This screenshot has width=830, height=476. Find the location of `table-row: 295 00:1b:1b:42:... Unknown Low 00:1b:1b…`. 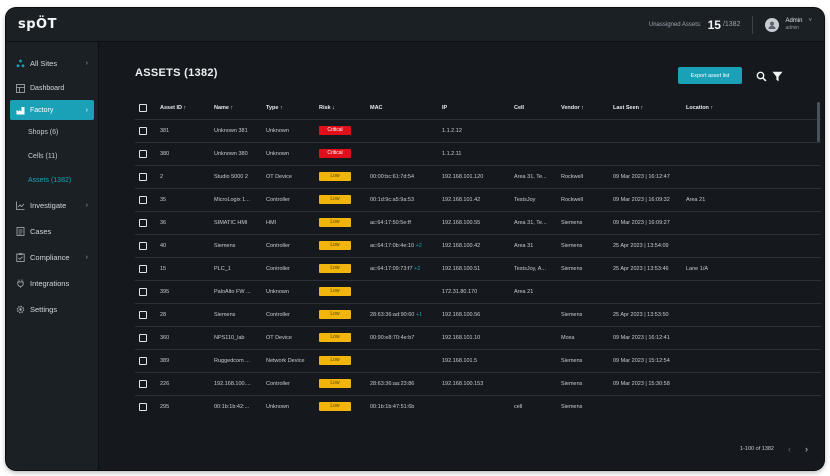

table-row: 295 00:1b:1b:42:... Unknown Low 00:1b:1b… is located at coordinates (478, 406).